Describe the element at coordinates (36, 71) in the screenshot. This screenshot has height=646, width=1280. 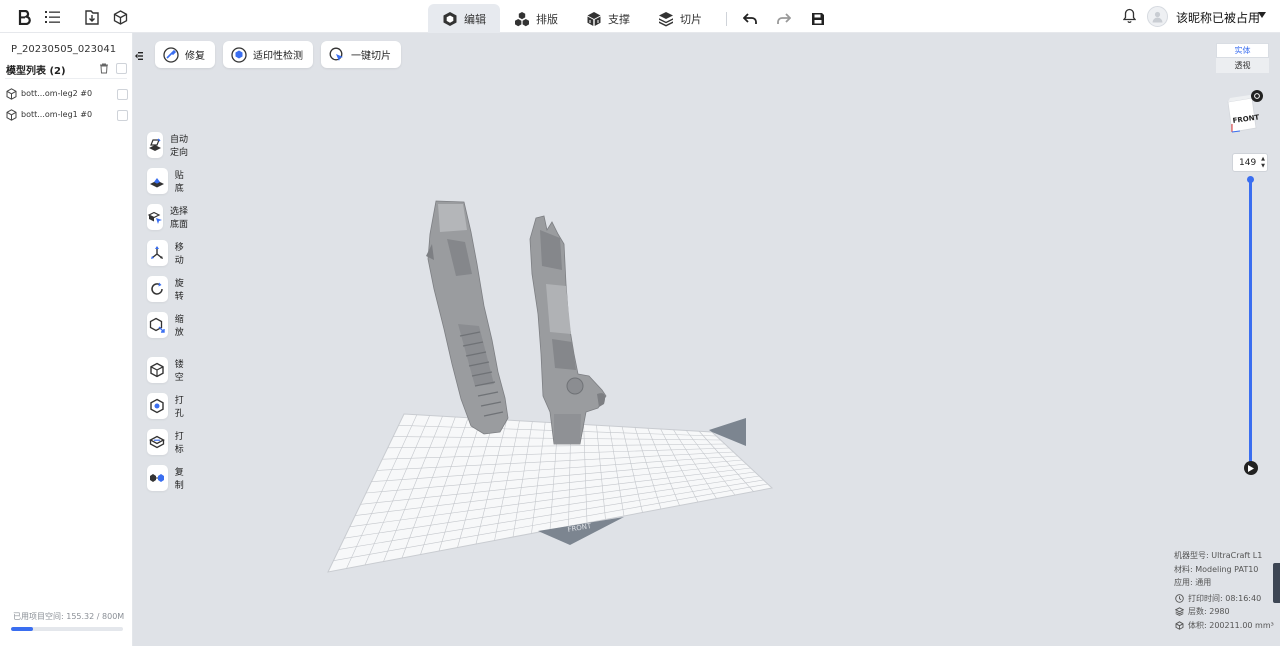
I see `model-list-title: 模型列表 (2)` at that location.